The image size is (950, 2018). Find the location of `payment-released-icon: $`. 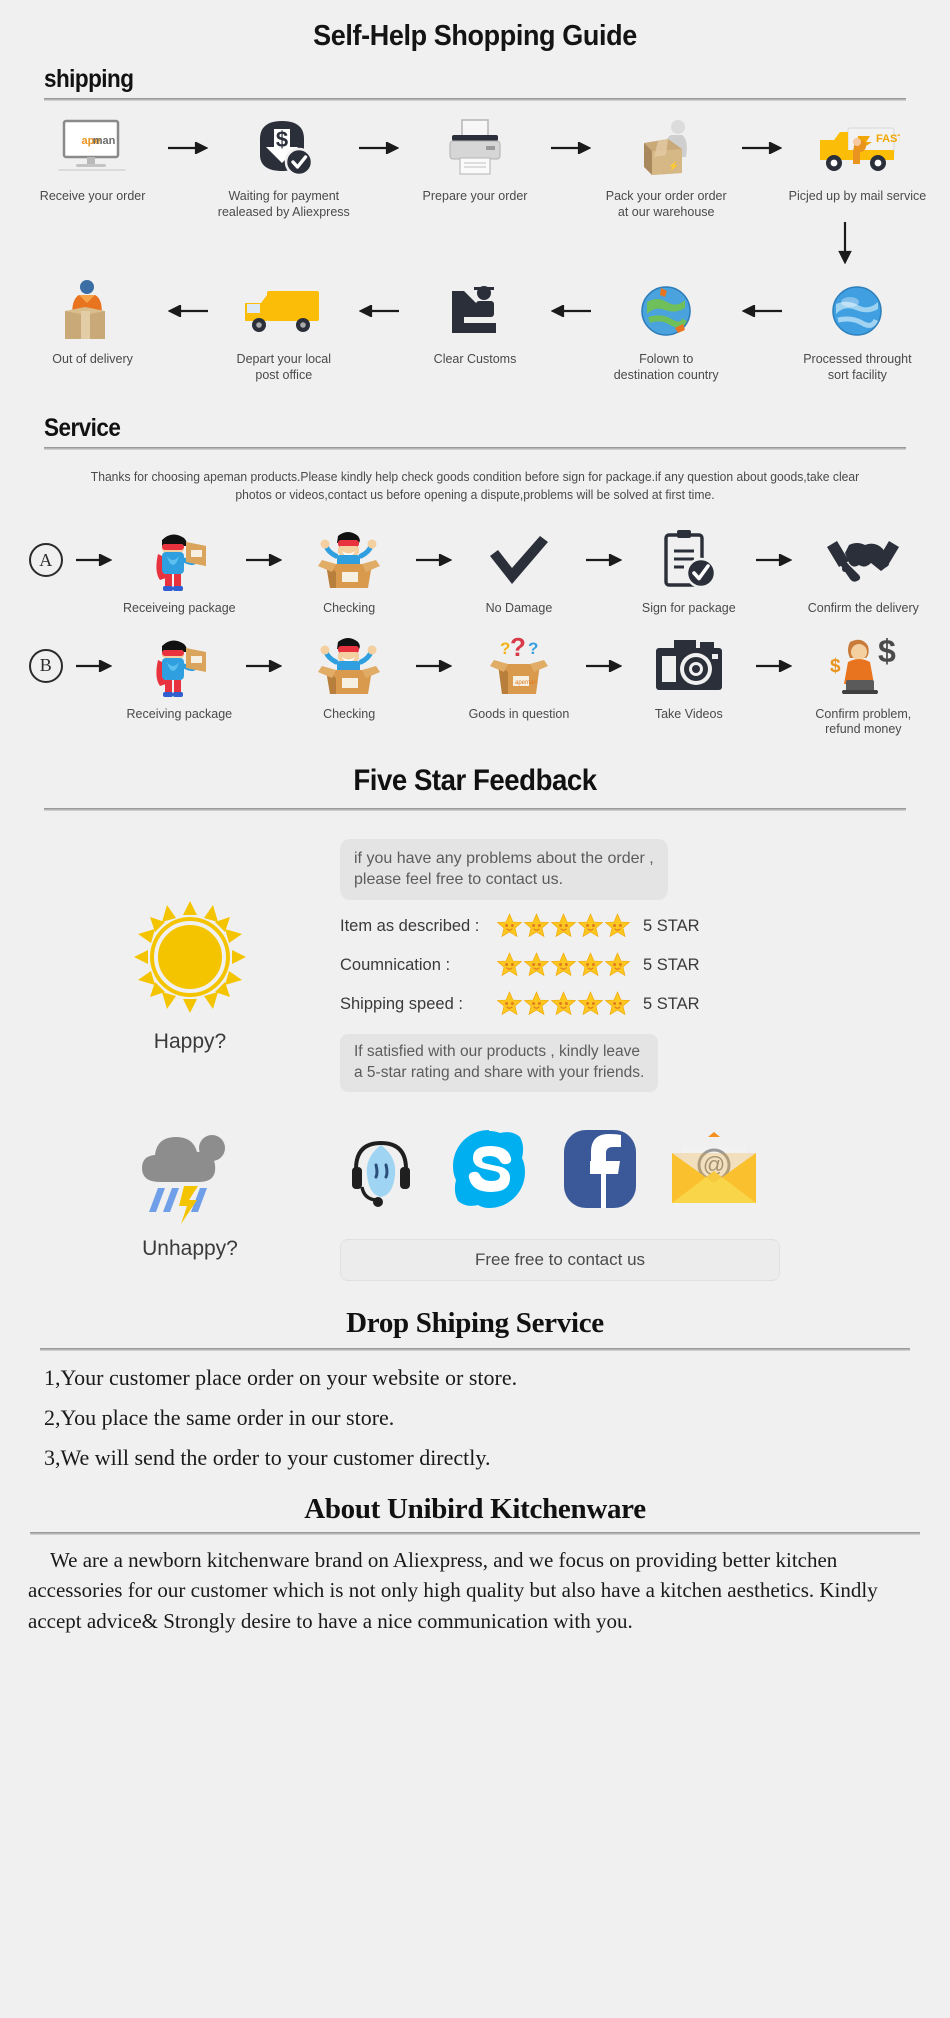

payment-released-icon: $ is located at coordinates (284, 148).